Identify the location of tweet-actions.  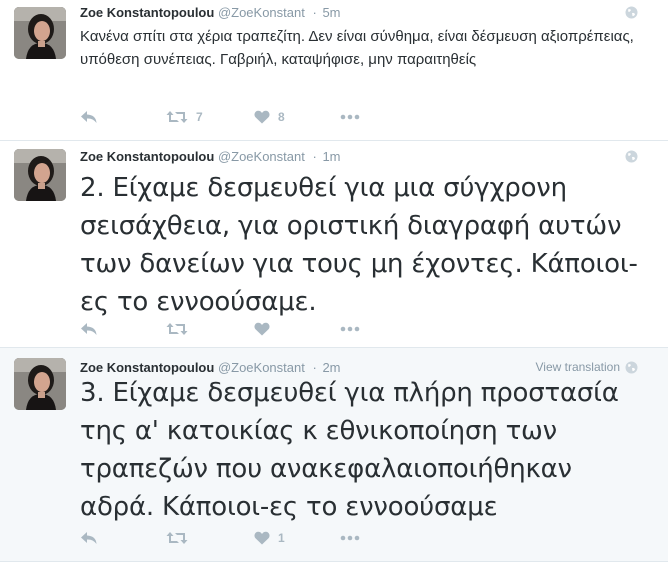
(225, 329).